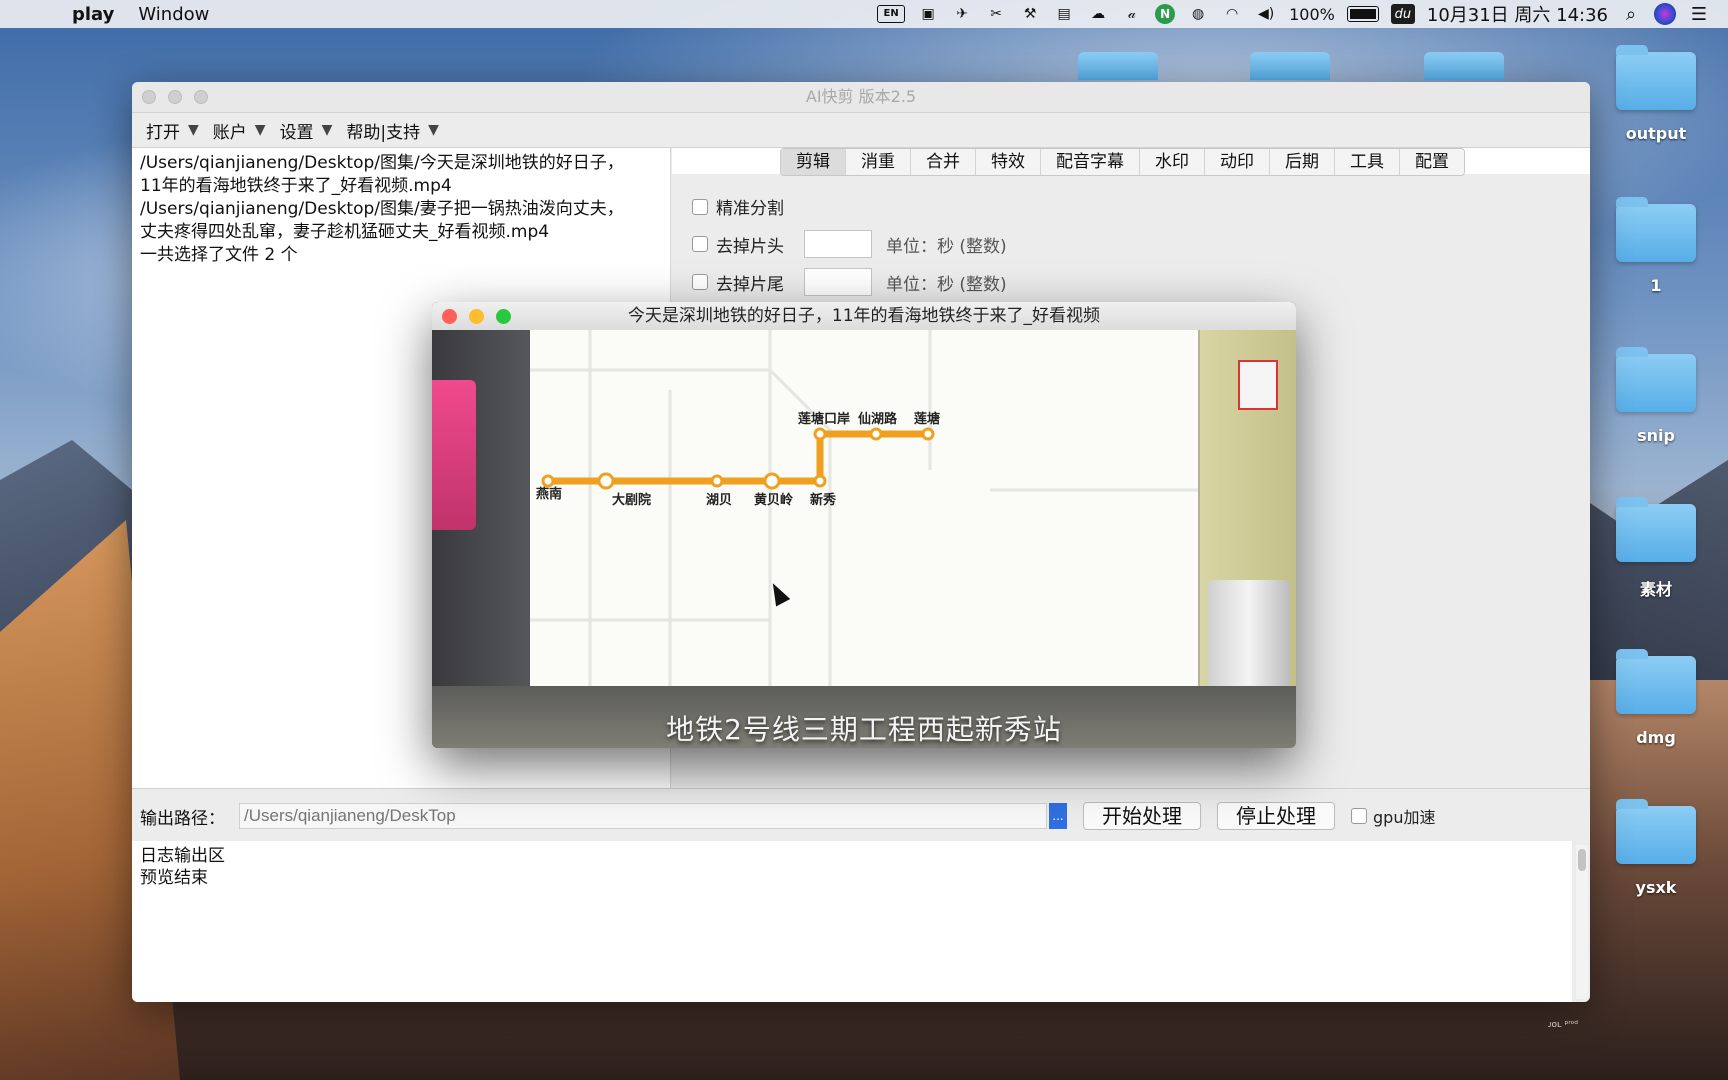 The image size is (1728, 1080). I want to click on trim-tail-label: 去掉片尾, so click(750, 284).